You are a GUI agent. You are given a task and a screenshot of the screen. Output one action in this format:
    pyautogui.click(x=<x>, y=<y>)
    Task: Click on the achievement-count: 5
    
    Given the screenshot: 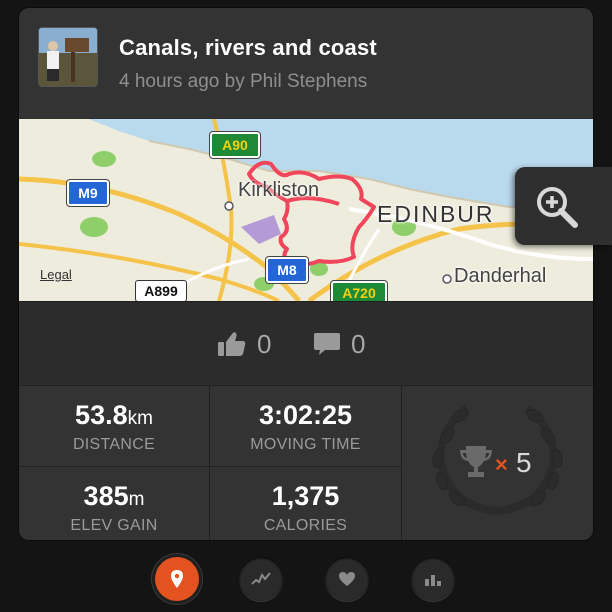 What is the action you would take?
    pyautogui.click(x=524, y=462)
    